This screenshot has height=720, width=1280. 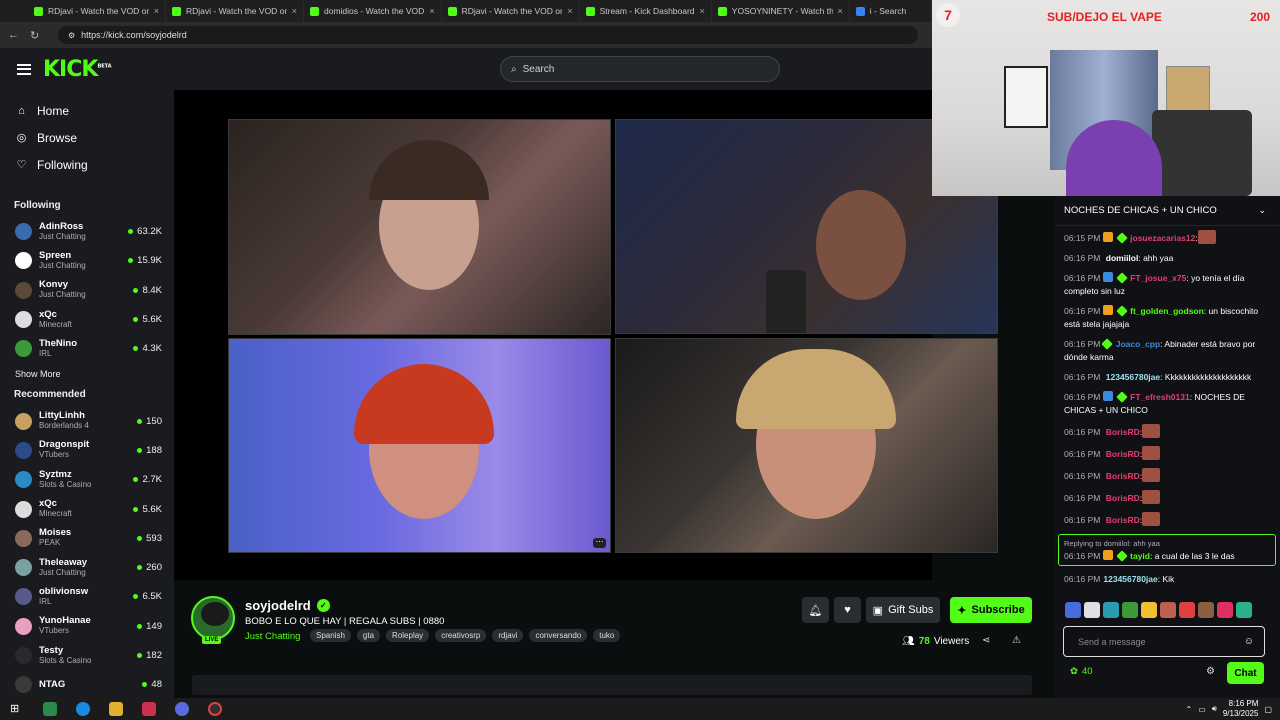 What do you see at coordinates (87, 374) in the screenshot?
I see `show-more-link: Show More` at bounding box center [87, 374].